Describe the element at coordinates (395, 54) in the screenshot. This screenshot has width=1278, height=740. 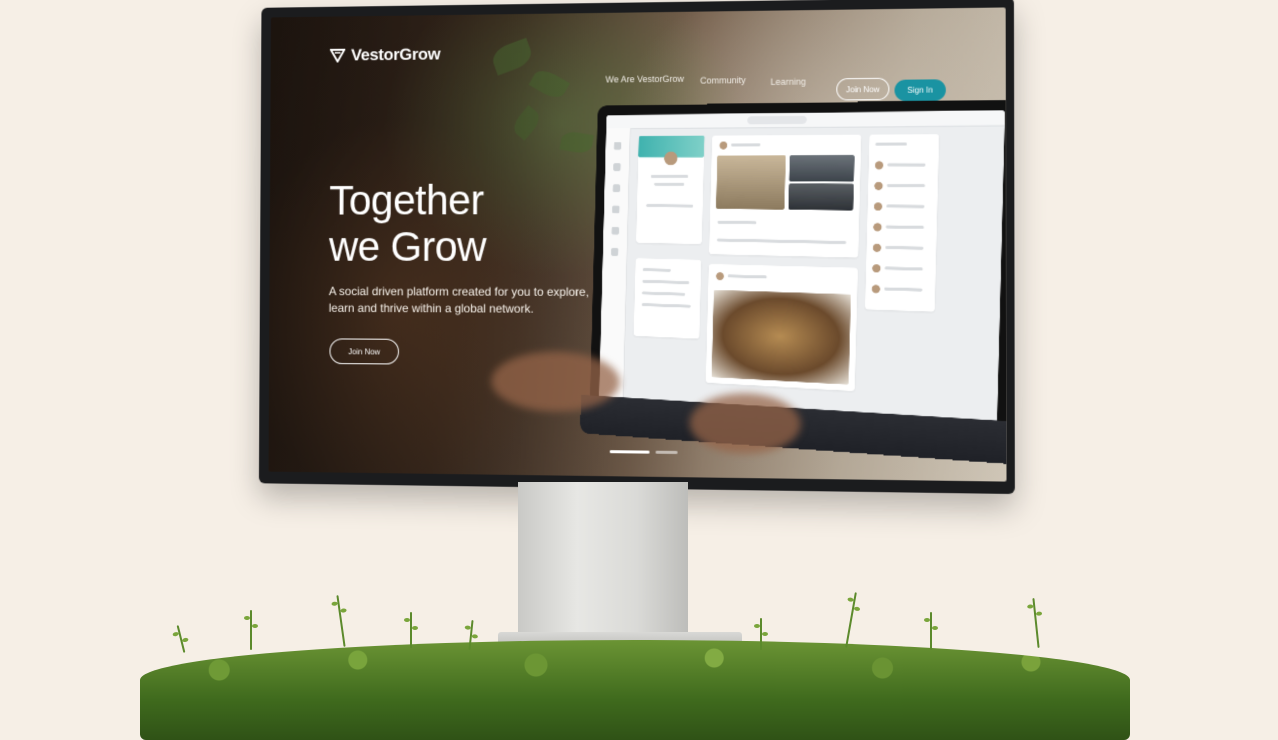
I see `logo-text: VestorGrow` at that location.